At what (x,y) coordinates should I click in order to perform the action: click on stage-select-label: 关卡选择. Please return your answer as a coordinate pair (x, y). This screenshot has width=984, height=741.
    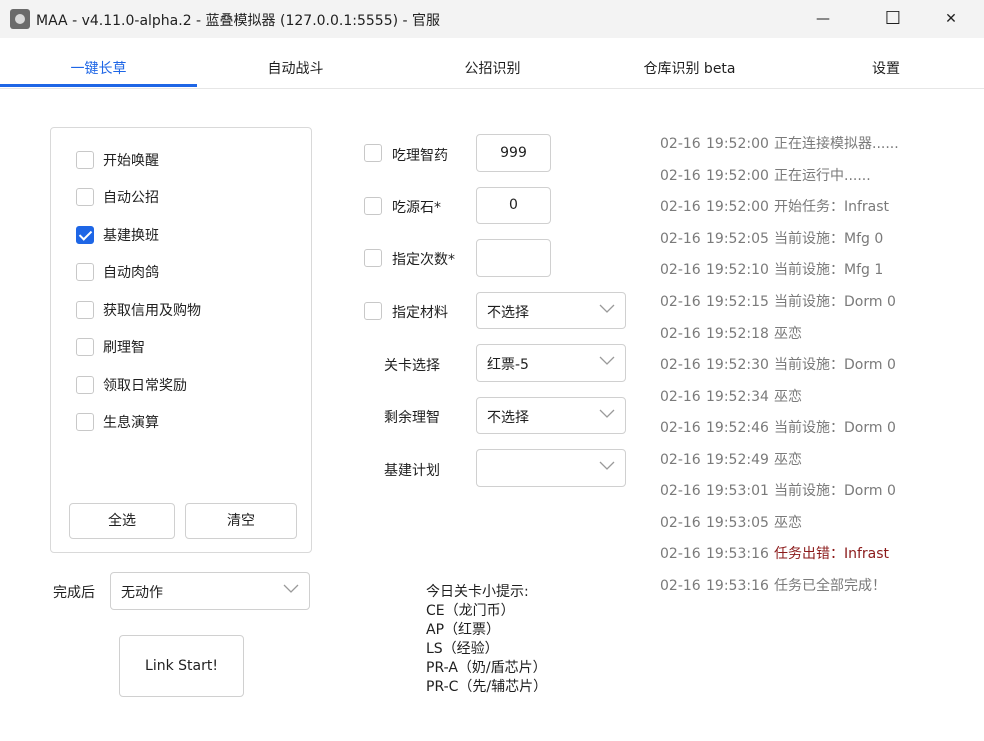
    Looking at the image, I should click on (412, 366).